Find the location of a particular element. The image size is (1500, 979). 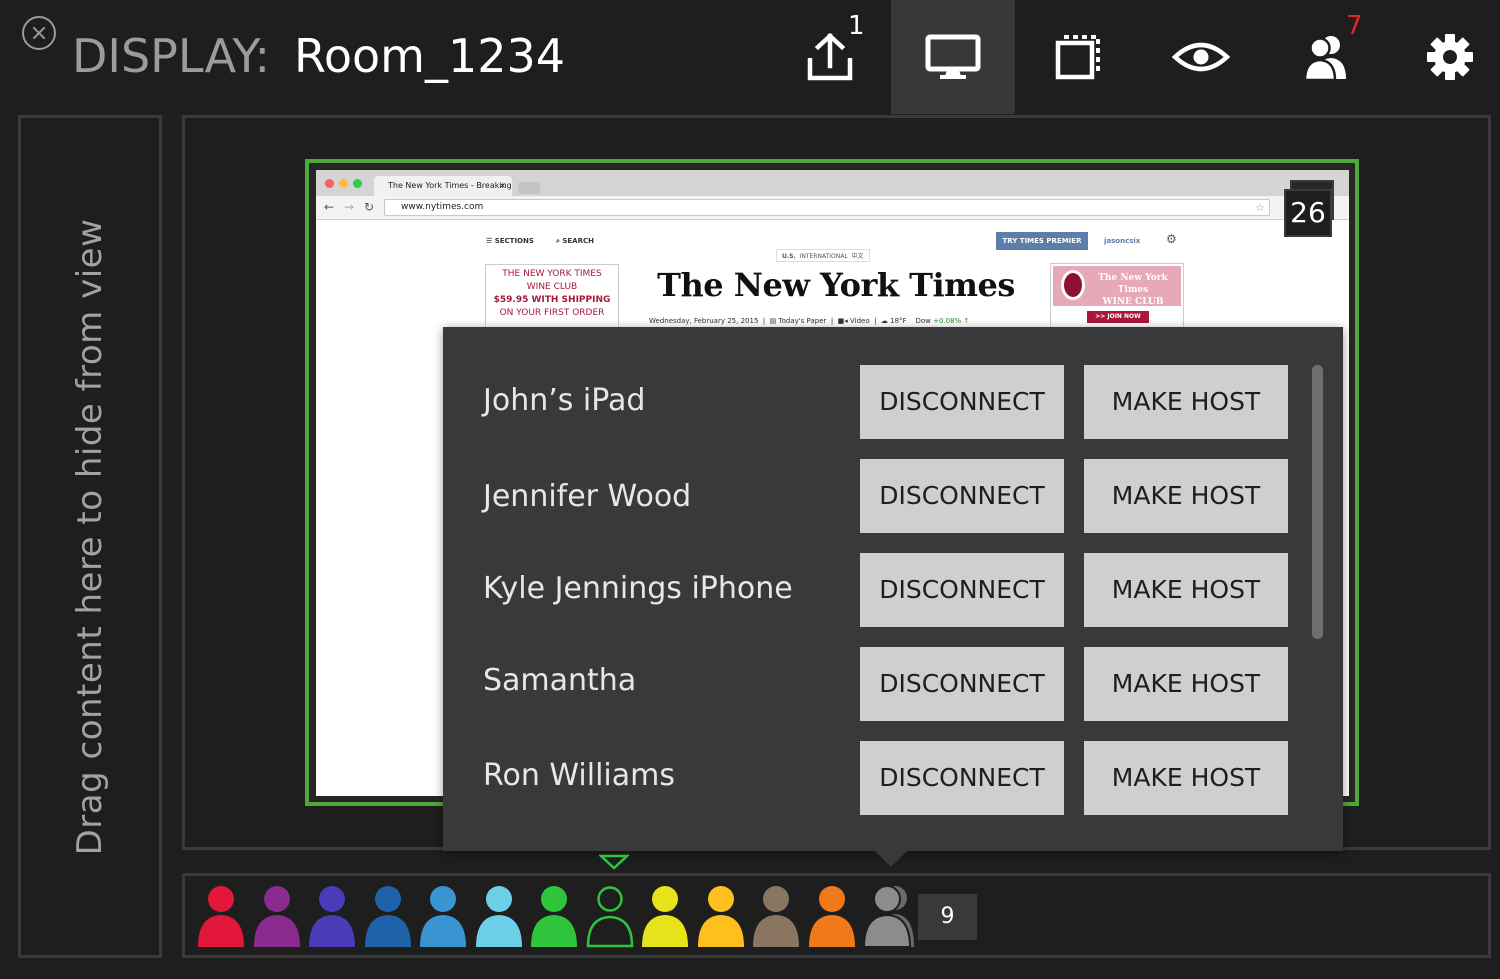

share-count-badge: 1 is located at coordinates (856, 26).